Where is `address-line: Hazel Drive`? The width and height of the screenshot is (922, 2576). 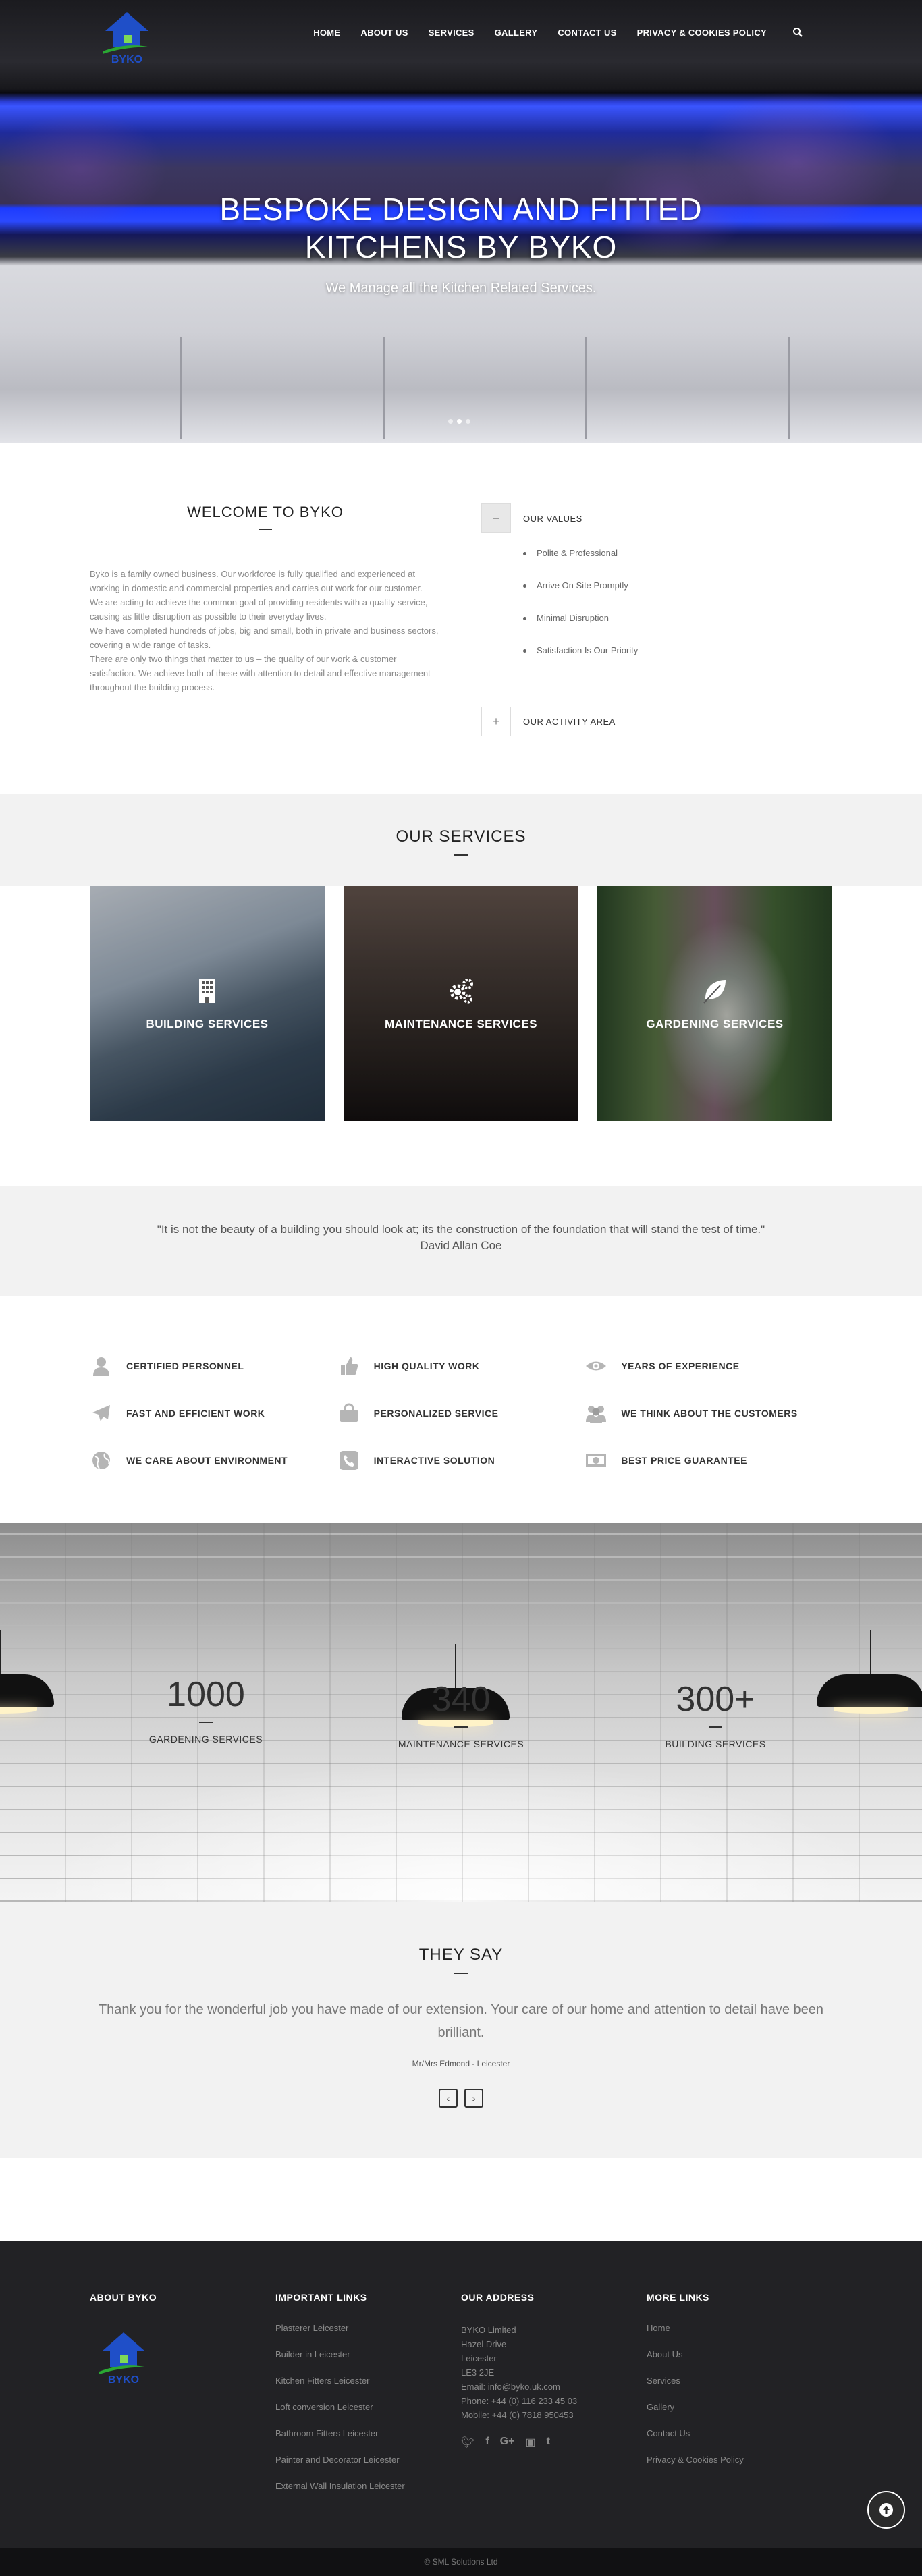 address-line: Hazel Drive is located at coordinates (484, 2344).